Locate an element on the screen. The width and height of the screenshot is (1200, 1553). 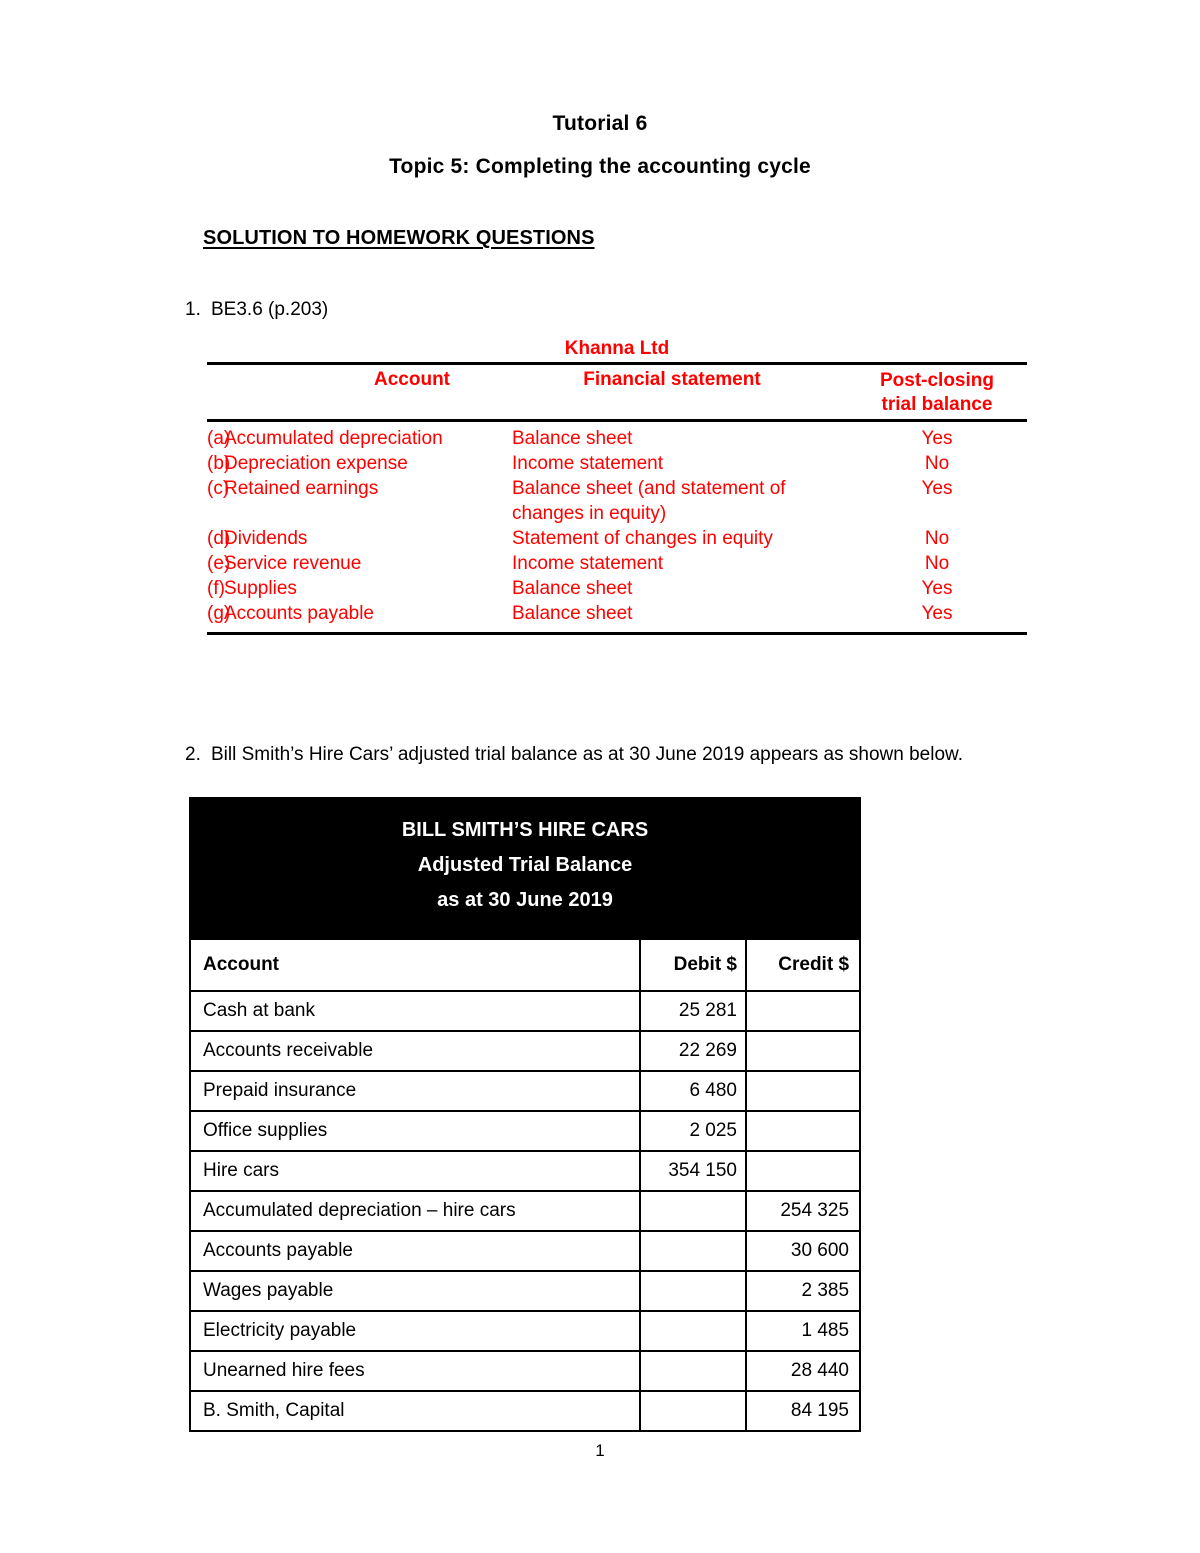
header-post-closing-trial-balance: Post-closing trial balance is located at coordinates (937, 393).